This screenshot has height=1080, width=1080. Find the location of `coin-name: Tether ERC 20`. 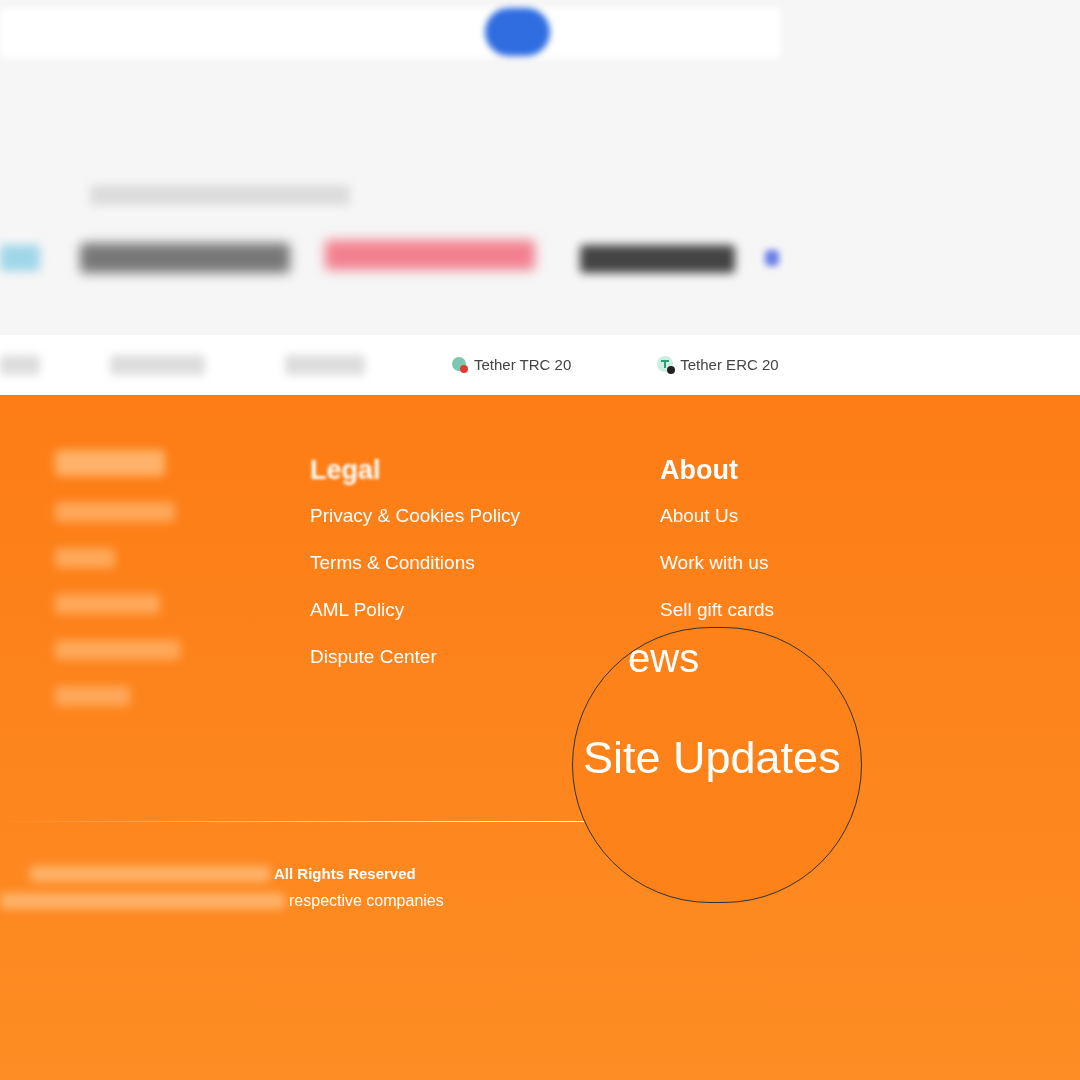

coin-name: Tether ERC 20 is located at coordinates (729, 365).